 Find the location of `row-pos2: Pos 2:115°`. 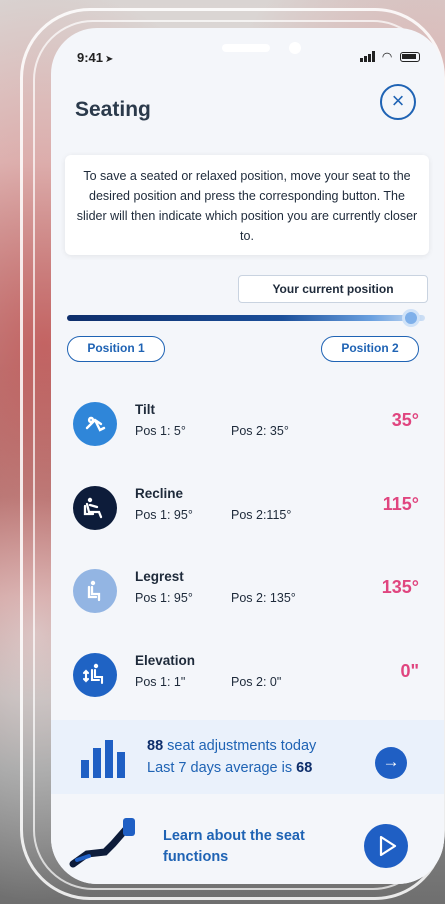

row-pos2: Pos 2:115° is located at coordinates (261, 515).